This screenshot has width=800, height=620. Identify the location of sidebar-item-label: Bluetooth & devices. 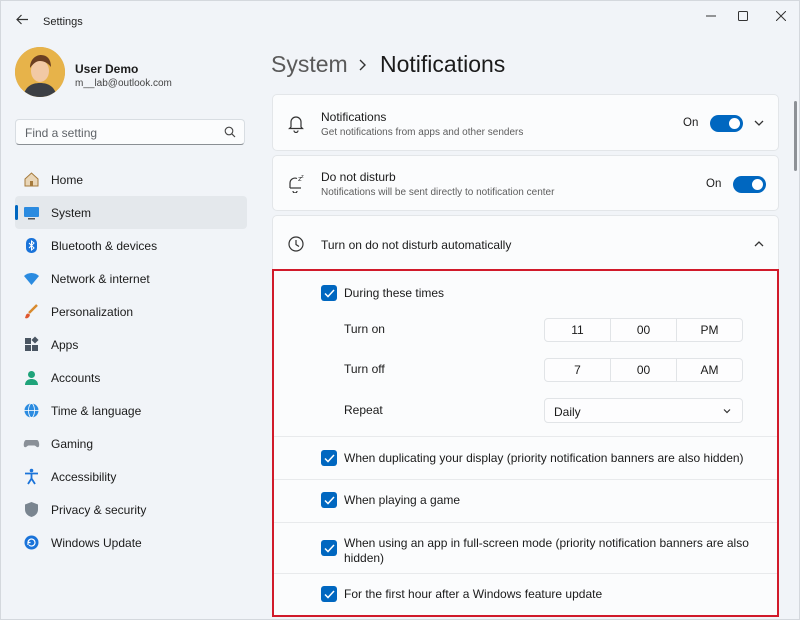
(104, 246).